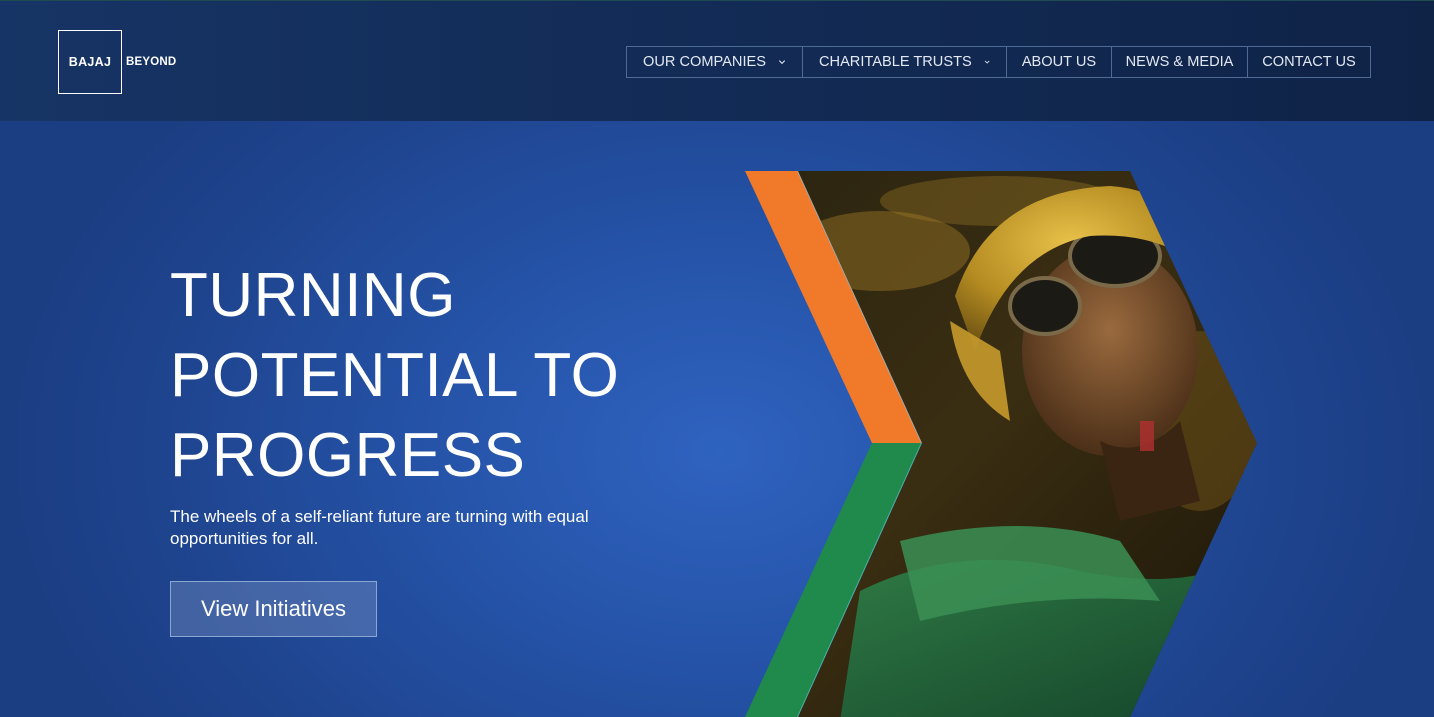  I want to click on nav-about-us: ABOUT US, so click(1058, 62).